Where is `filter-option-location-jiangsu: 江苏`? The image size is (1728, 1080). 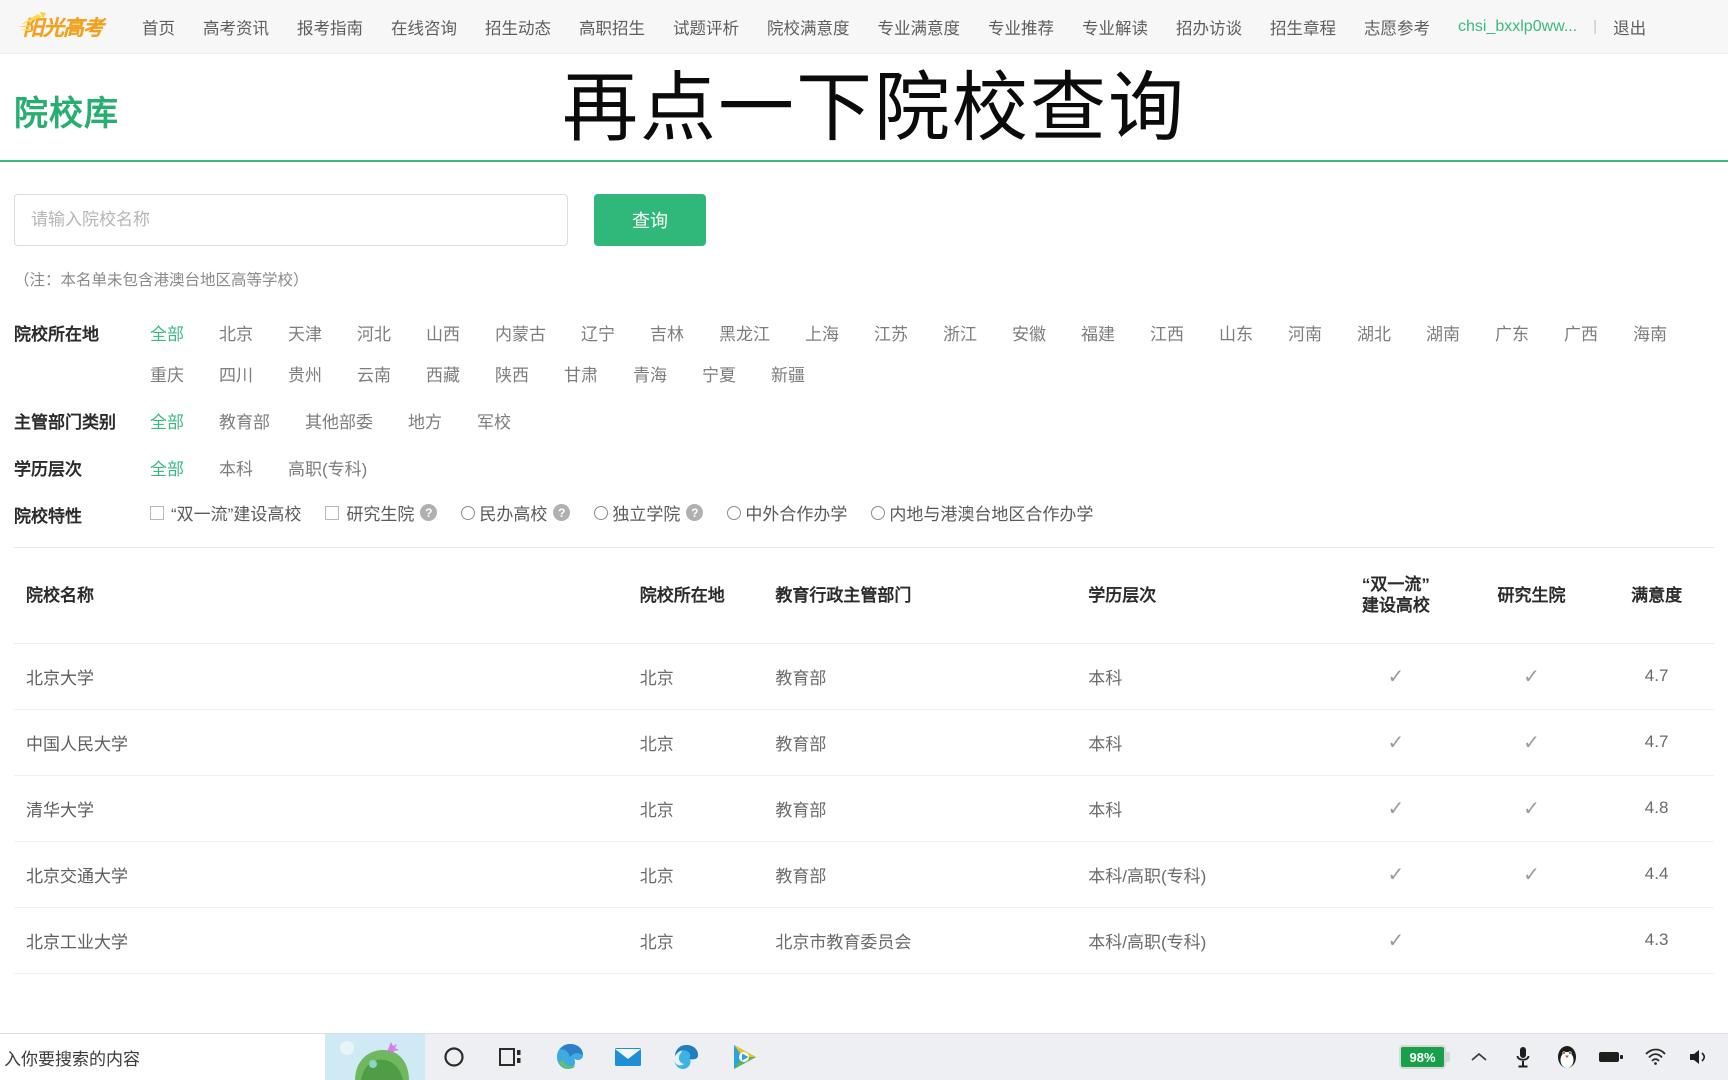
filter-option-location-jiangsu: 江苏 is located at coordinates (891, 332).